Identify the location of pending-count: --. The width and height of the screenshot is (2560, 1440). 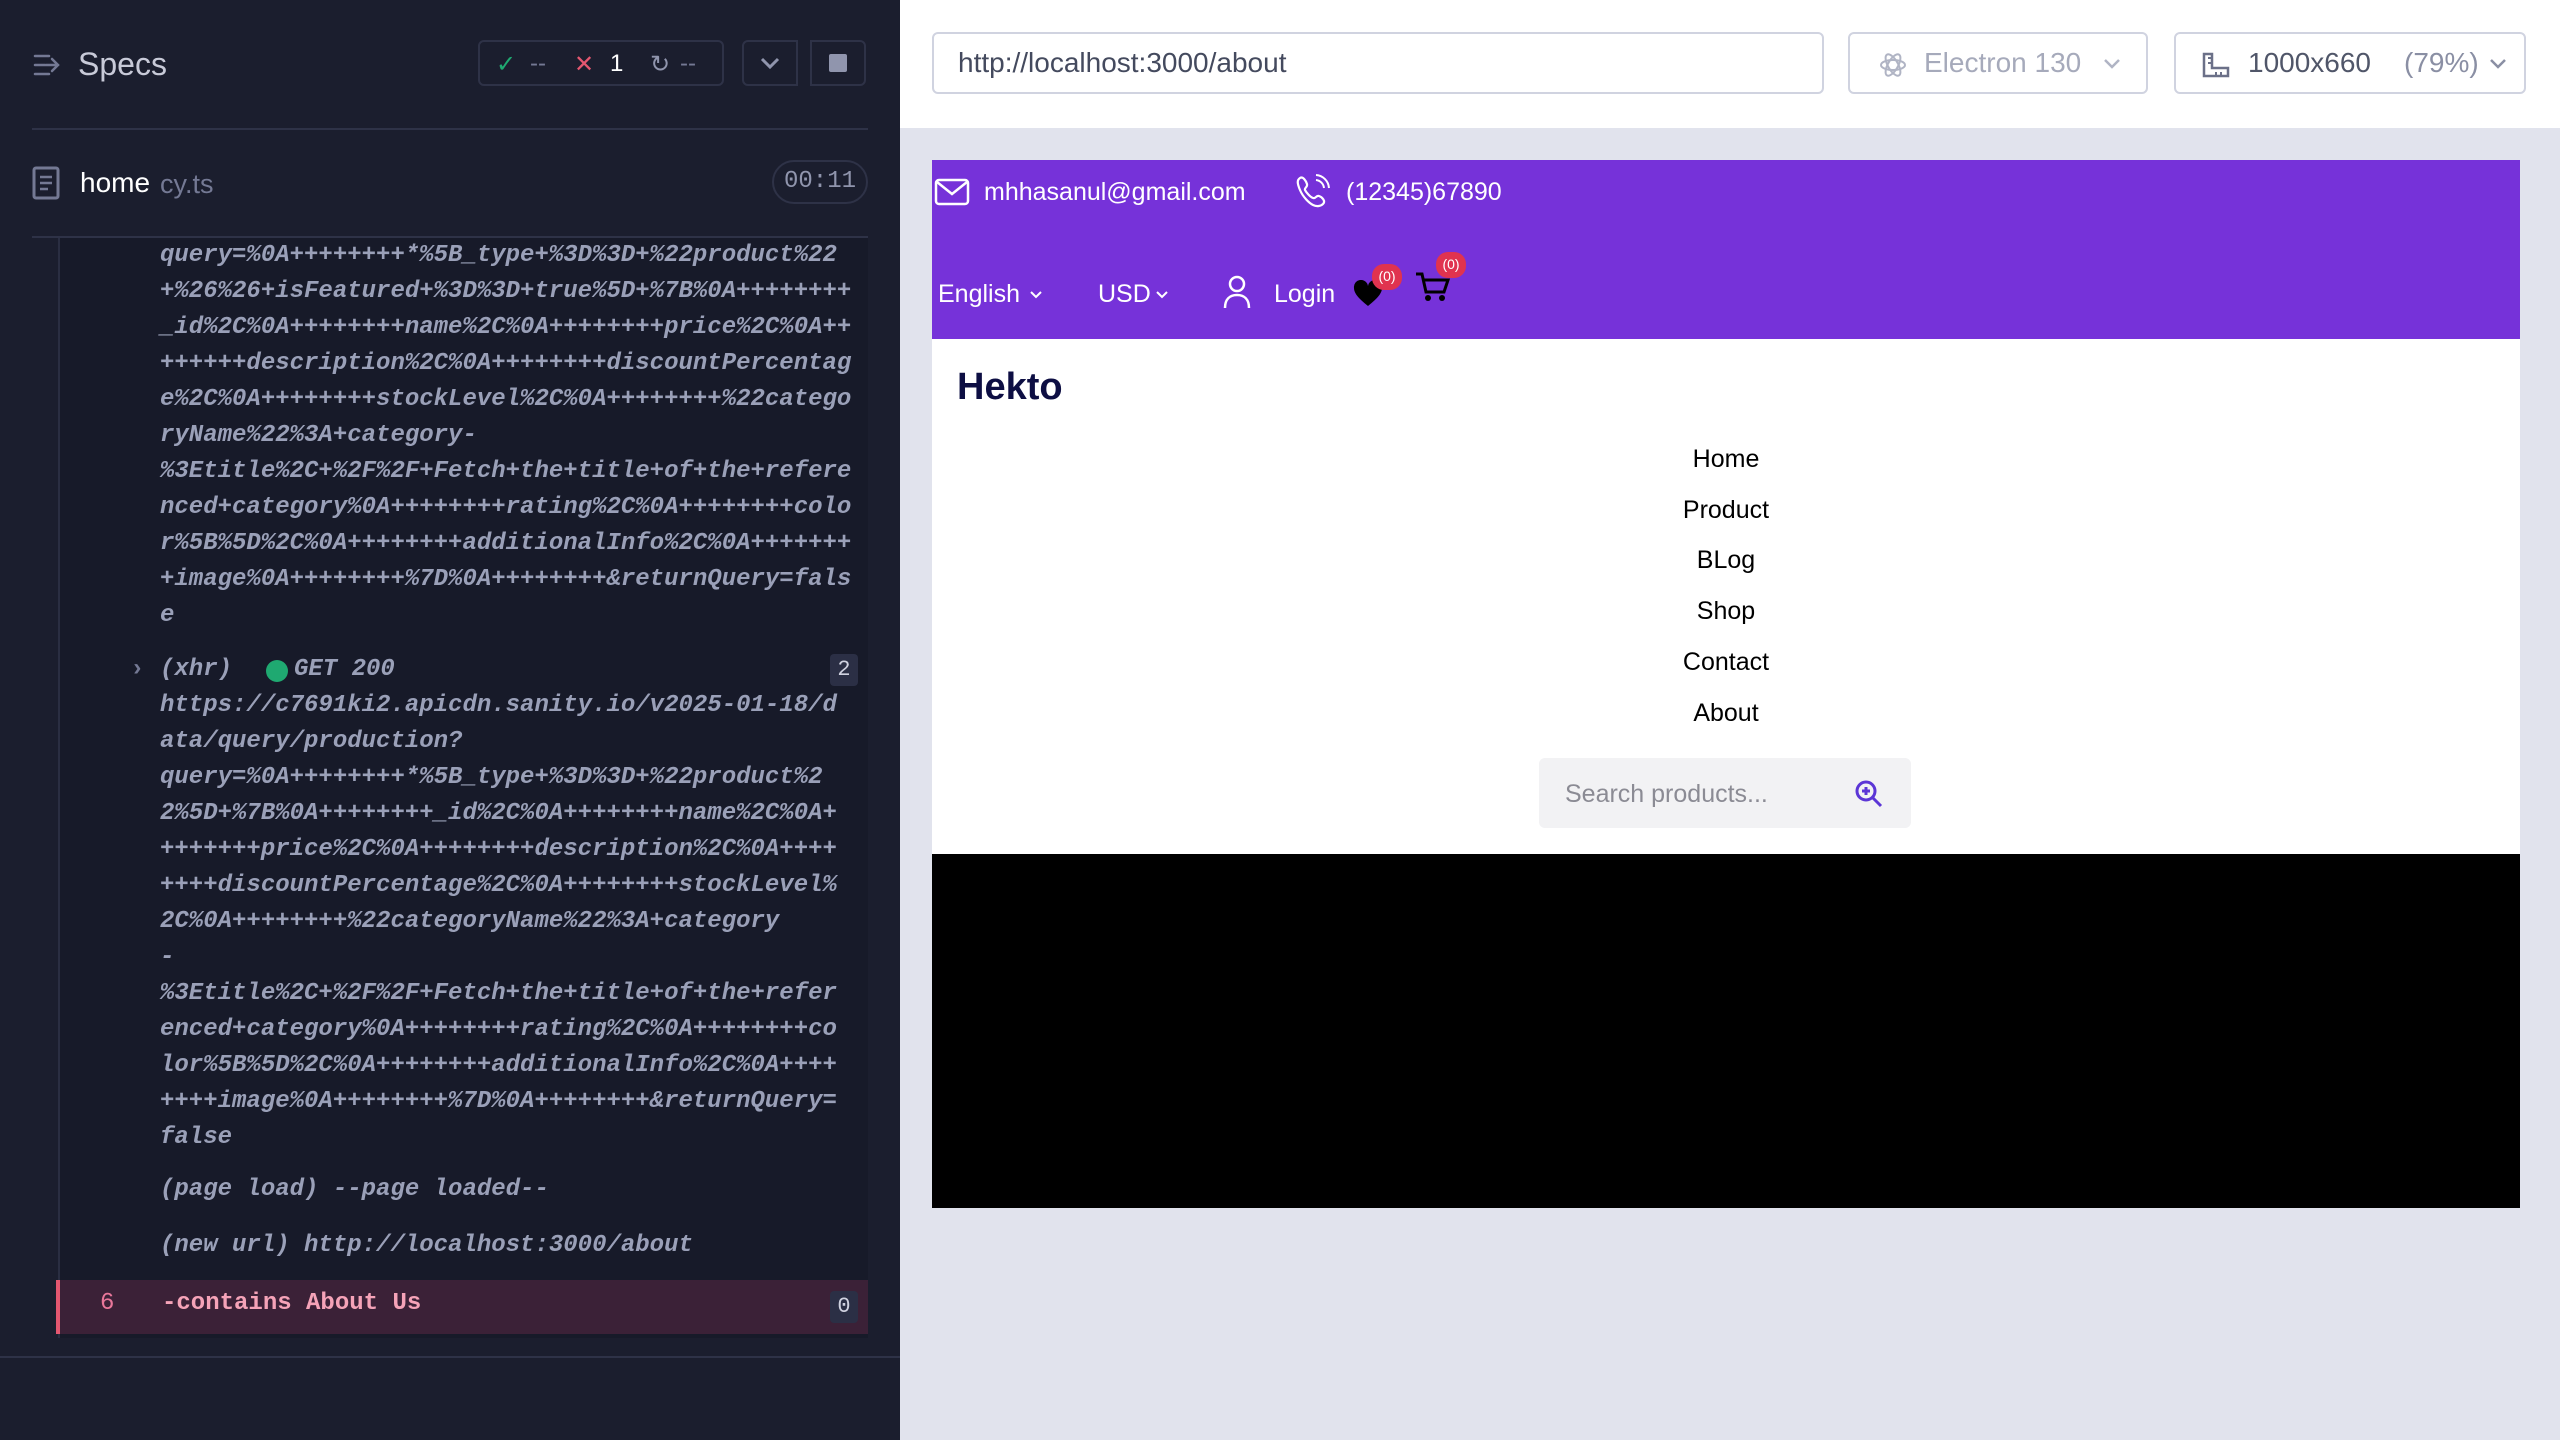
(688, 63).